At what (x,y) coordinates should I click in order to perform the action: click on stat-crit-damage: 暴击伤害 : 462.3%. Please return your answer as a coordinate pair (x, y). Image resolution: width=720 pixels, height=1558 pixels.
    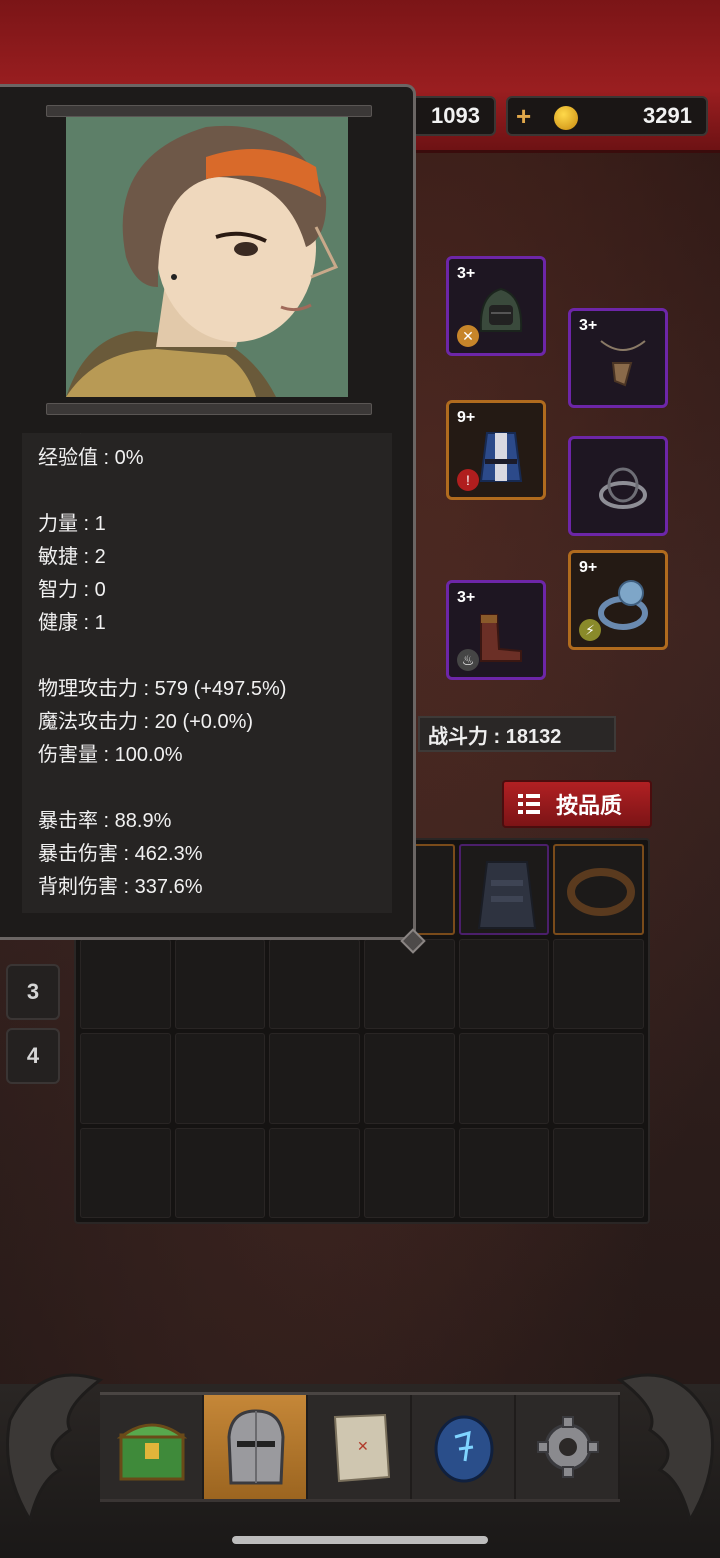
    Looking at the image, I should click on (120, 854).